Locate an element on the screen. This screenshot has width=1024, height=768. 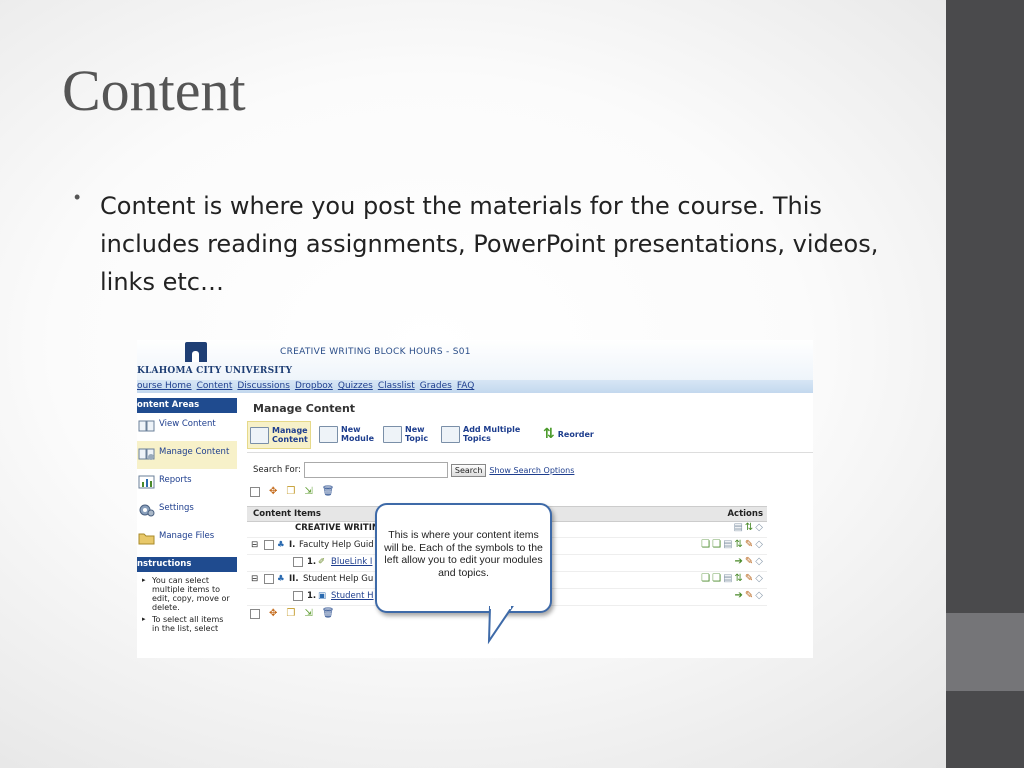
nav-classlist: Classlist is located at coordinates (396, 386).